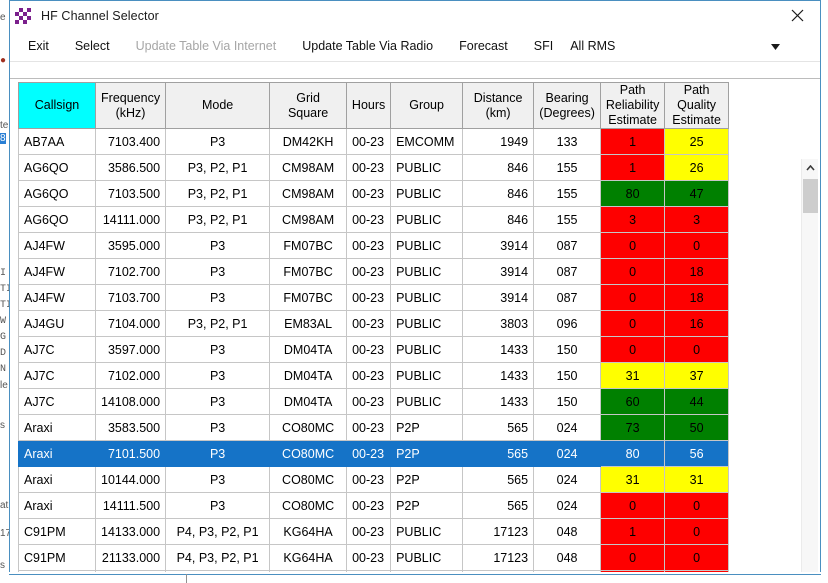 The width and height of the screenshot is (828, 583). I want to click on table-row: Araxi 3583.500 P3 CO80MC 00-23 P2P 565 024 73 50, so click(374, 427).